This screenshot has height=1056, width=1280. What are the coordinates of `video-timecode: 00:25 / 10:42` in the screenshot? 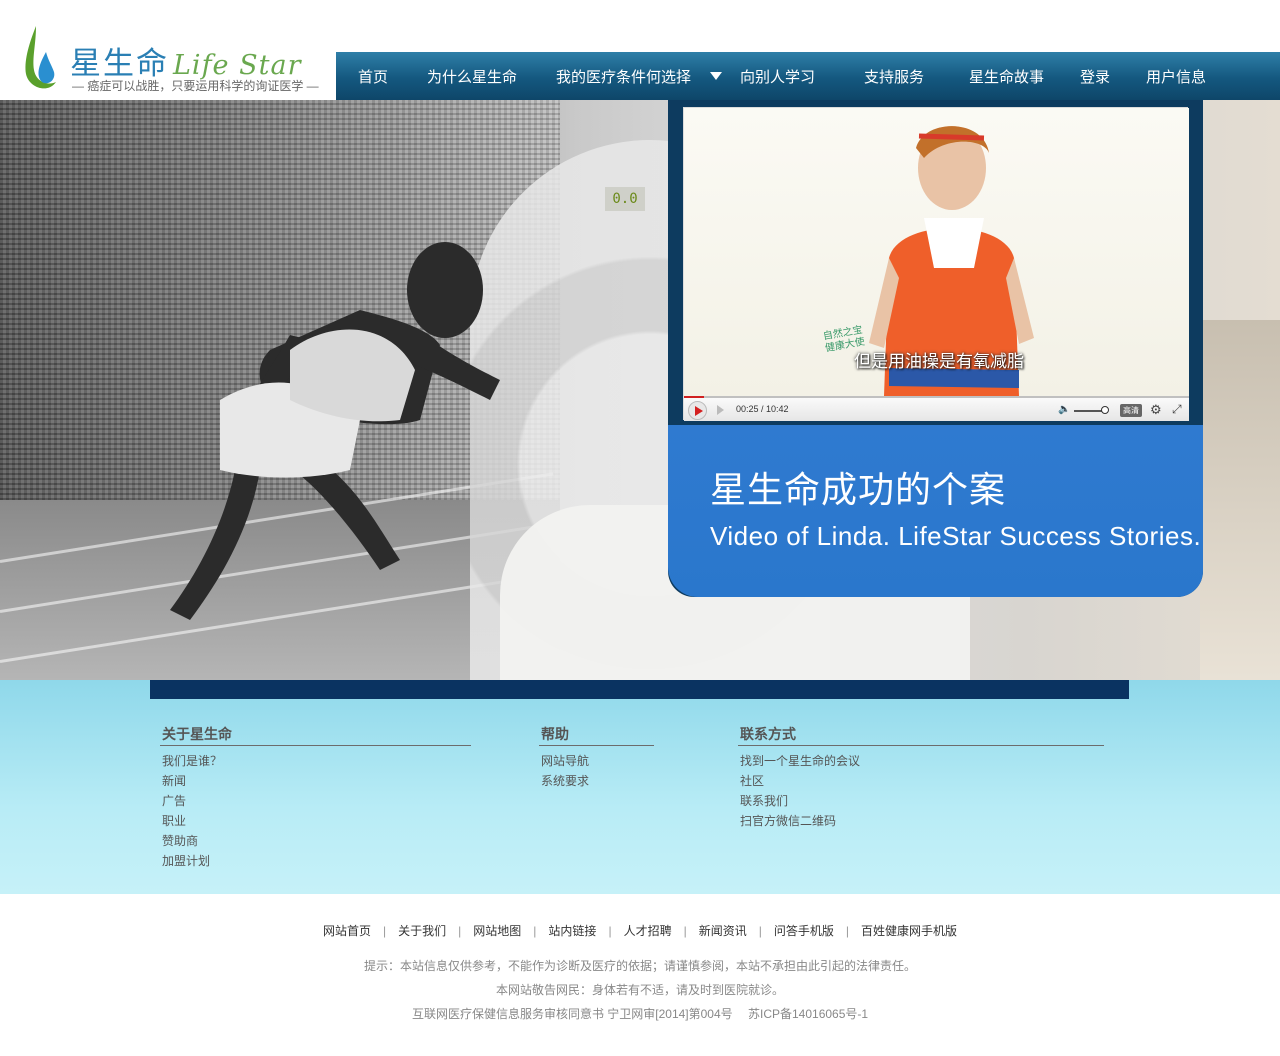 It's located at (762, 409).